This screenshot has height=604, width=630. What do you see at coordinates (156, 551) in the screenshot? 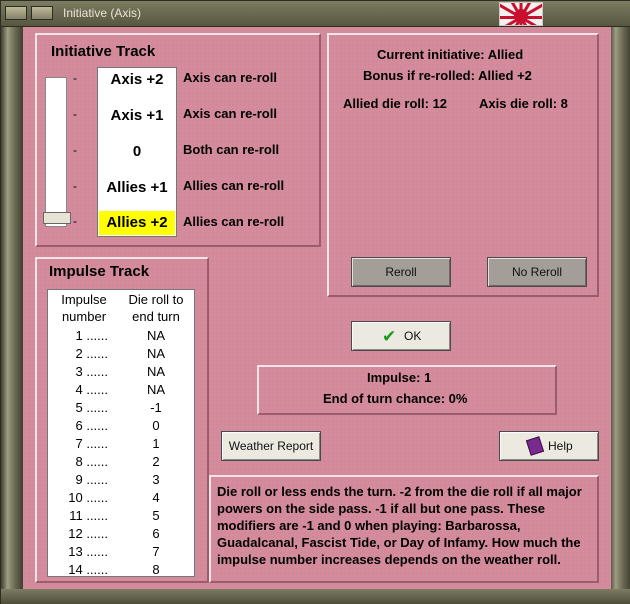
I see `impulse-row-die-roll: 7` at bounding box center [156, 551].